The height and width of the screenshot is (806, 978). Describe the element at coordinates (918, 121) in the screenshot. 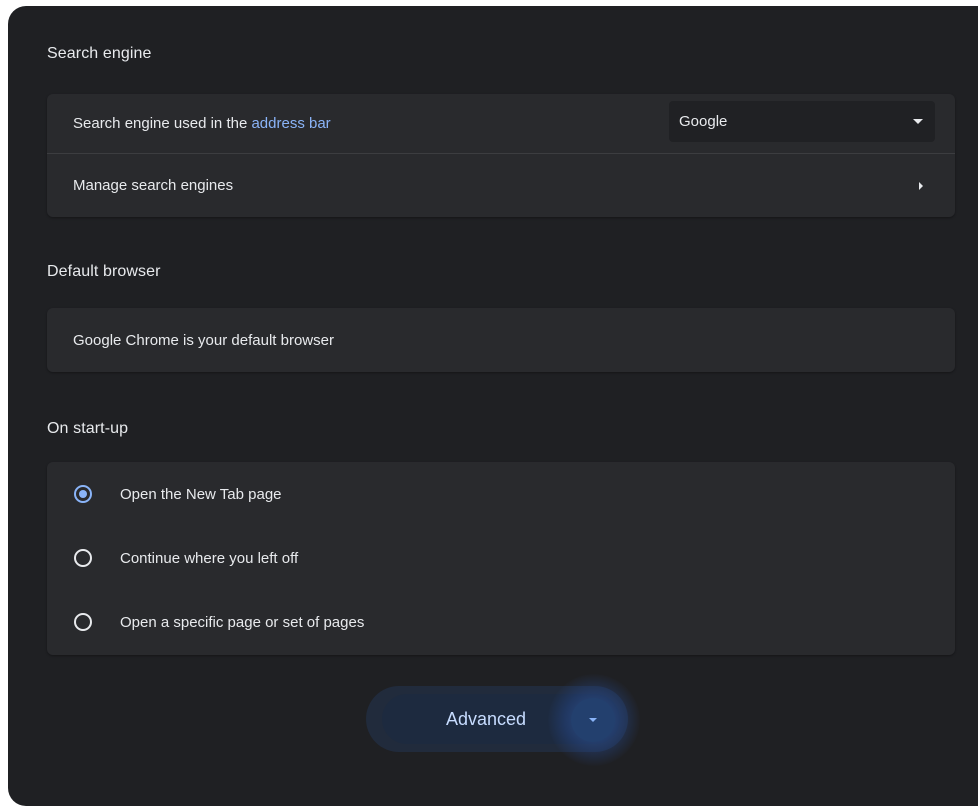

I see `caret-down-icon` at that location.